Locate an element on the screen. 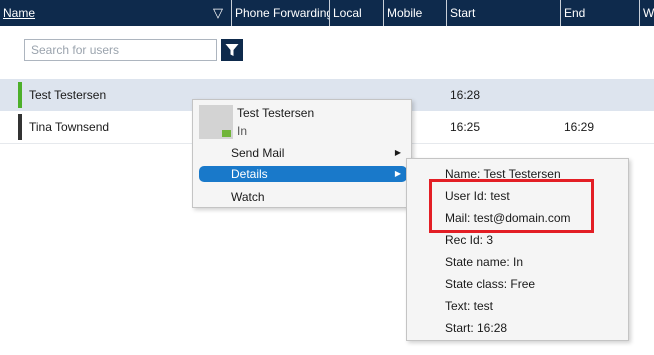 The image size is (654, 355). column-header-name-label: Name is located at coordinates (19, 13).